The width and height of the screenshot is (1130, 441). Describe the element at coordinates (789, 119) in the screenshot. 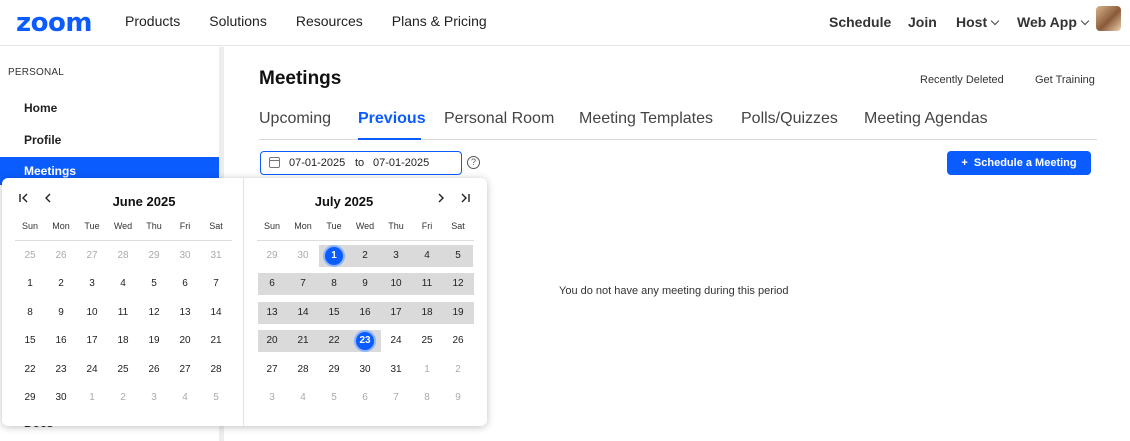

I see `tab-polls-quizzes: Polls/Quizzes` at that location.